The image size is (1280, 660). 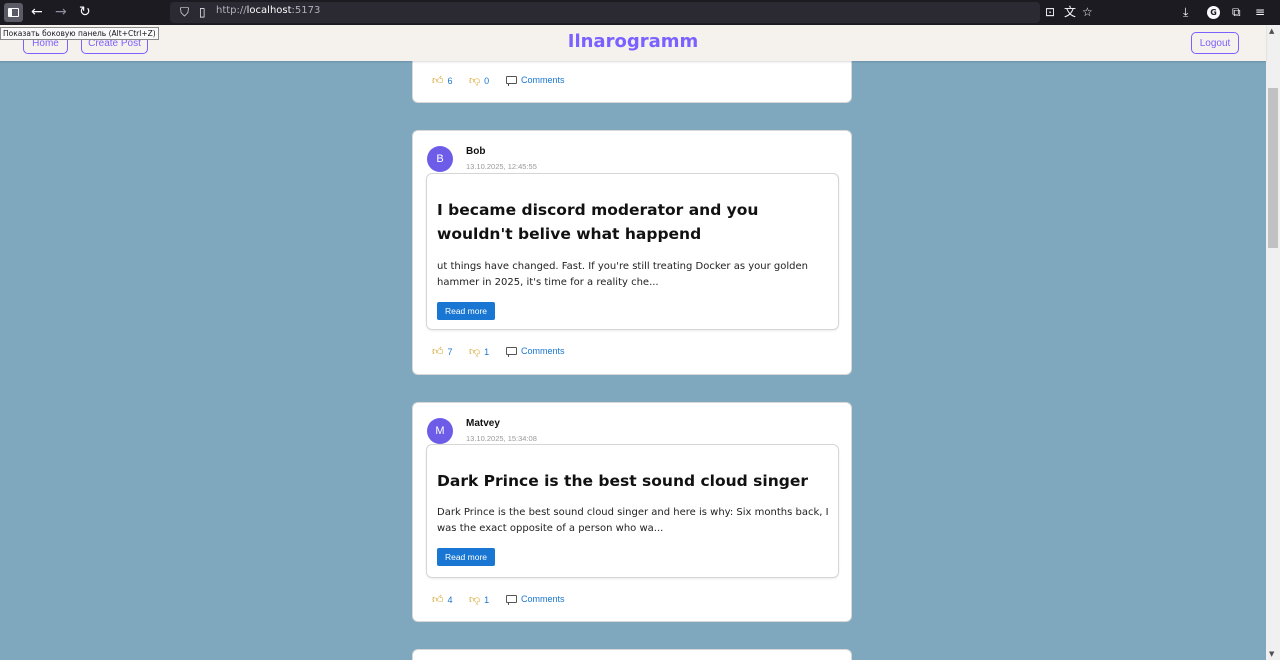 What do you see at coordinates (450, 81) in the screenshot?
I see `like-count: 6` at bounding box center [450, 81].